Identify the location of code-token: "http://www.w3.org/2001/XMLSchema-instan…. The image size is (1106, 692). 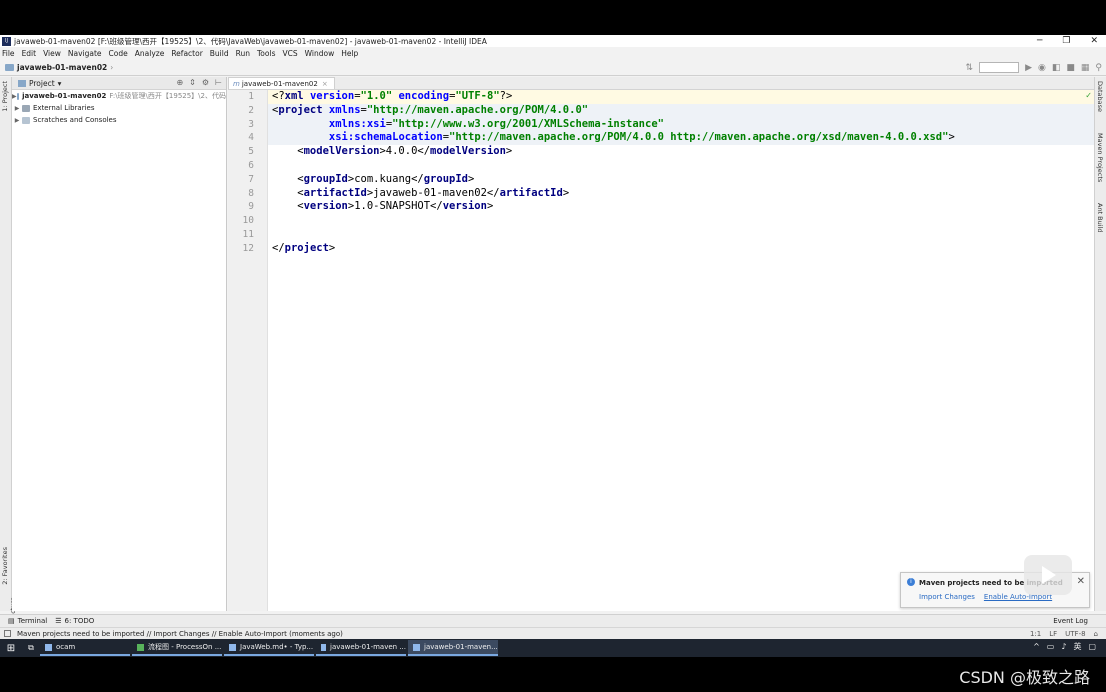
(528, 123).